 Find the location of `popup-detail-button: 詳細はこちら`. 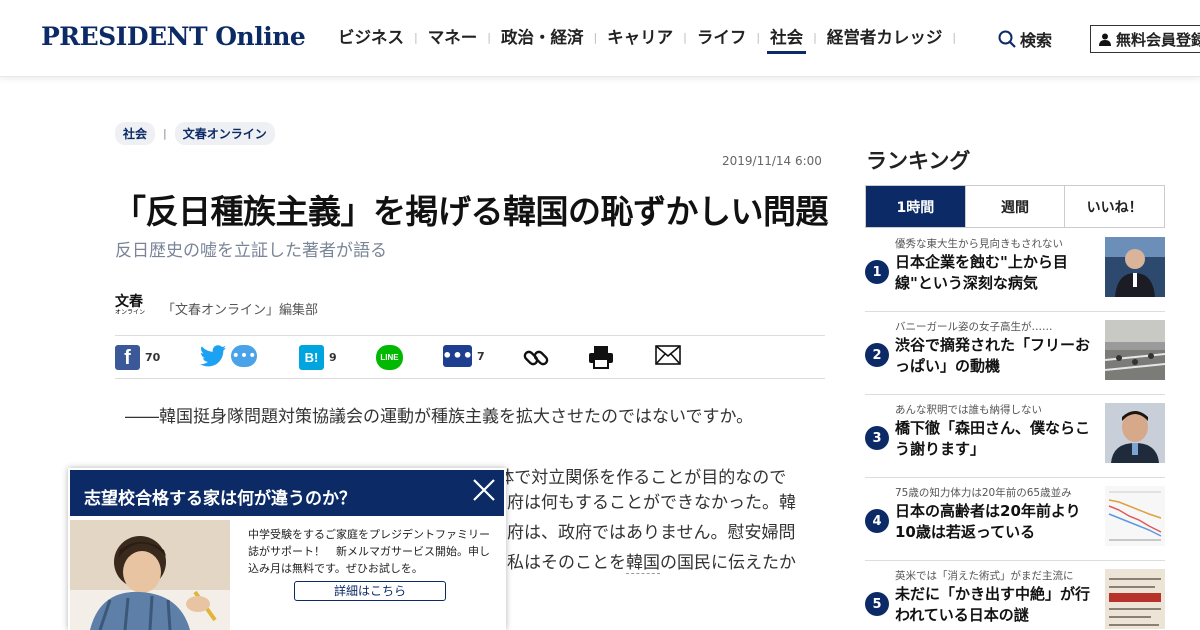

popup-detail-button: 詳細はこちら is located at coordinates (370, 591).